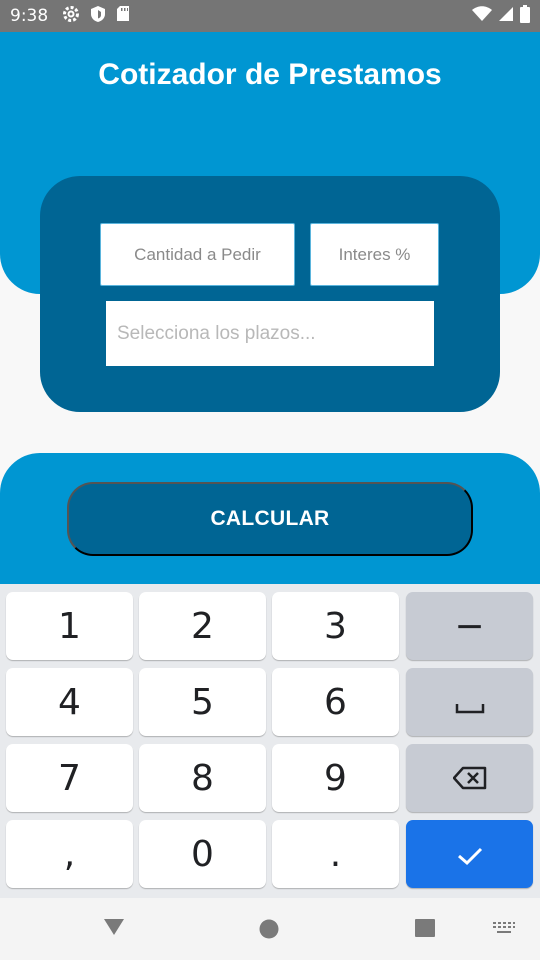 Image resolution: width=540 pixels, height=960 pixels. I want to click on key-5: 5, so click(202, 702).